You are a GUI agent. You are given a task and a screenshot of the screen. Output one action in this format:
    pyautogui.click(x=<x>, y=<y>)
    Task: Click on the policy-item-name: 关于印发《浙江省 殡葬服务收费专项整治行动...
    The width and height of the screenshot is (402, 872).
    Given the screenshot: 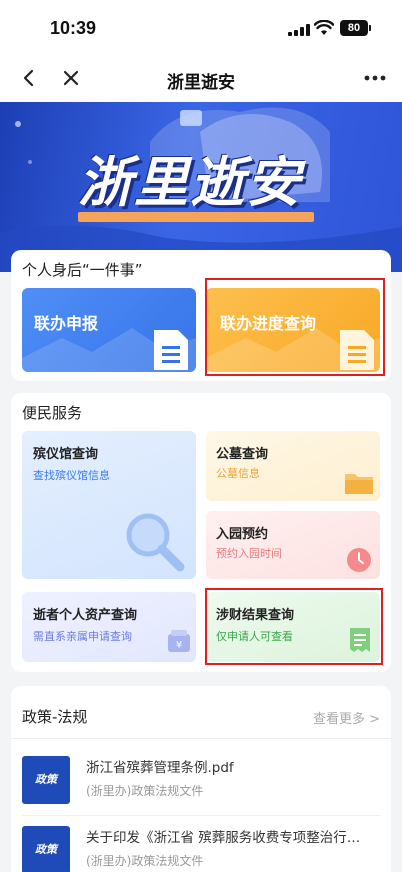 What is the action you would take?
    pyautogui.click(x=229, y=838)
    